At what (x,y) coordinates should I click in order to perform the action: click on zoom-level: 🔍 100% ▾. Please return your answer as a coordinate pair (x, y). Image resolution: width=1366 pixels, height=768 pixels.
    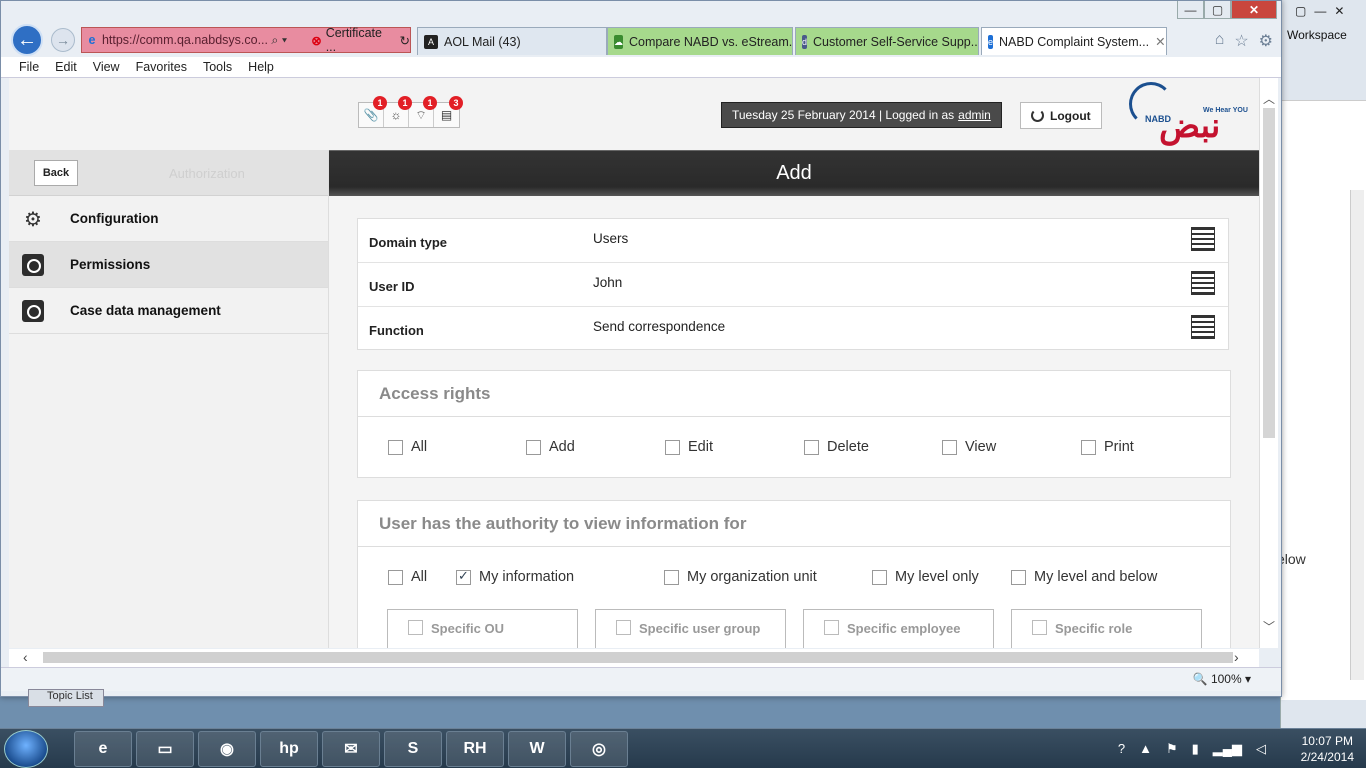
    Looking at the image, I should click on (1222, 679).